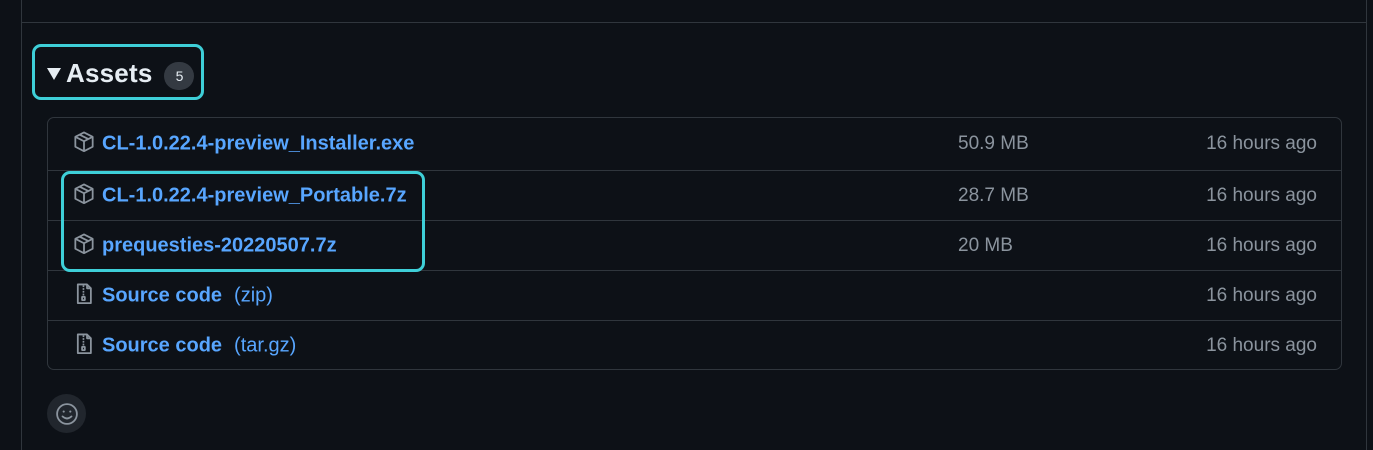  Describe the element at coordinates (265, 345) in the screenshot. I see `asset-format: (tar.gz)` at that location.